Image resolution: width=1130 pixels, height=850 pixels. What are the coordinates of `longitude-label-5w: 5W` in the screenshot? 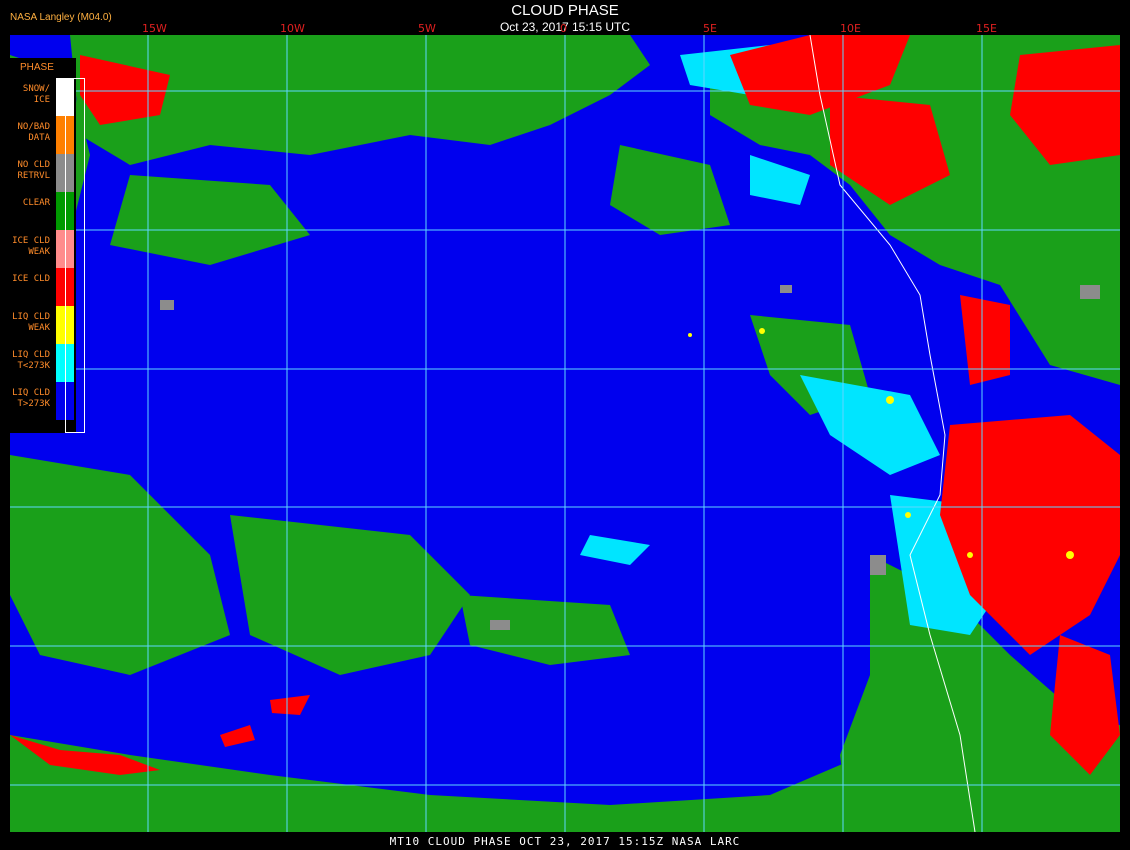 It's located at (427, 28).